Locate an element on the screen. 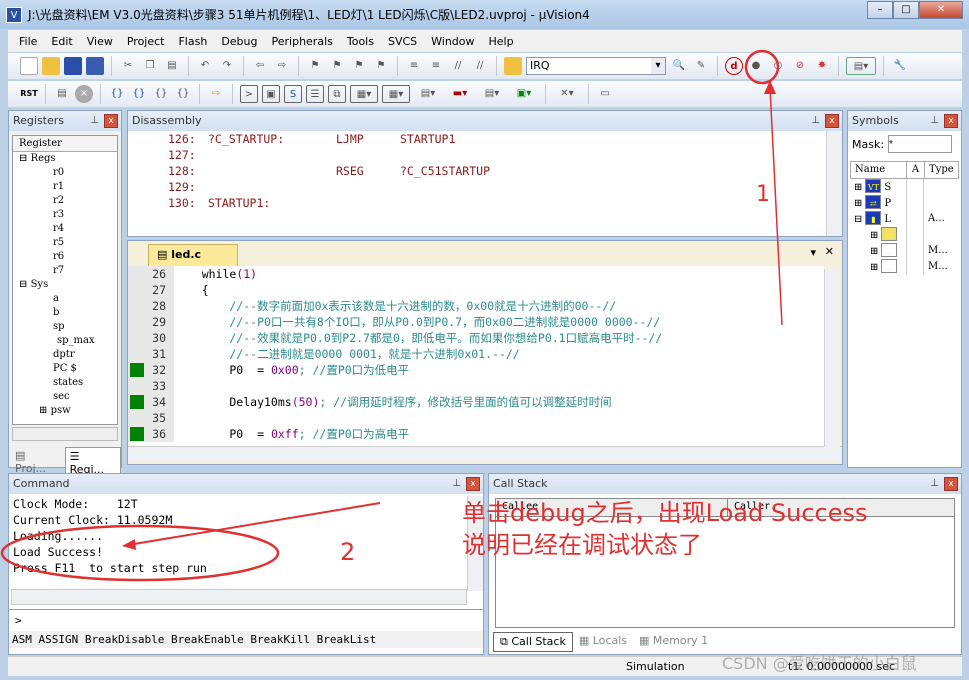 The height and width of the screenshot is (680, 969). annotation-note-line-2: 说明已经在调试状态了 is located at coordinates (582, 545).